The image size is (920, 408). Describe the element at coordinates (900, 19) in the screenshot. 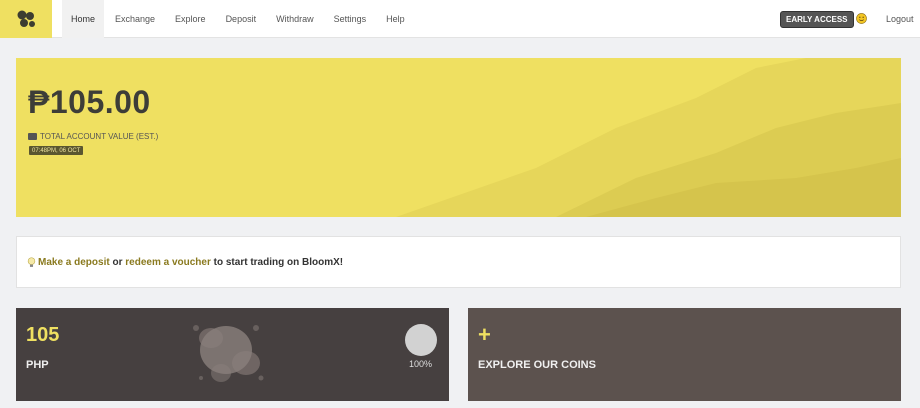

I see `logout-link: Logout` at that location.